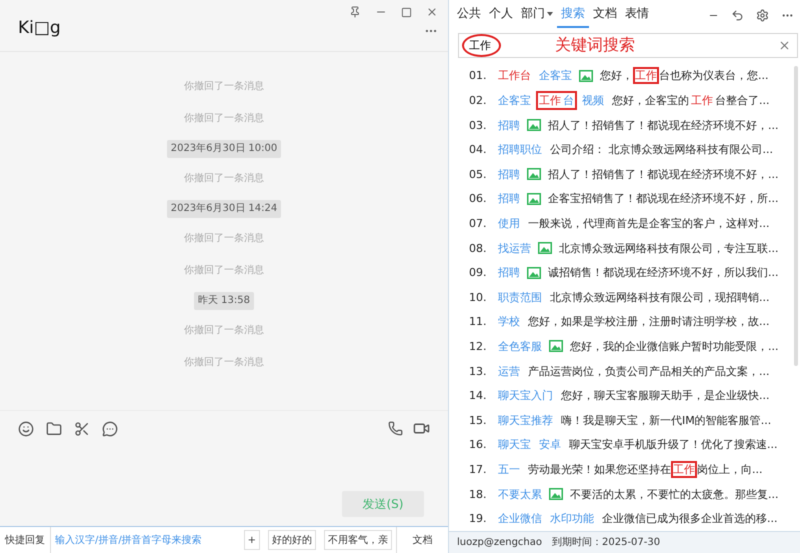 The width and height of the screenshot is (800, 553). Describe the element at coordinates (637, 15) in the screenshot. I see `tab: 表情` at that location.